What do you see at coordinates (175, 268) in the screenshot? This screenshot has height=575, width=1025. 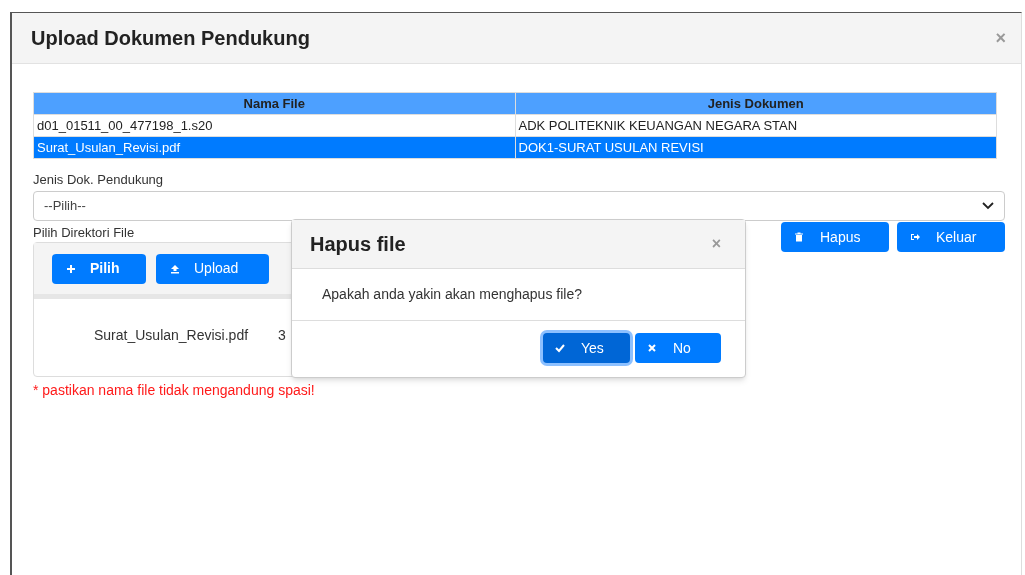 I see `upload-icon` at bounding box center [175, 268].